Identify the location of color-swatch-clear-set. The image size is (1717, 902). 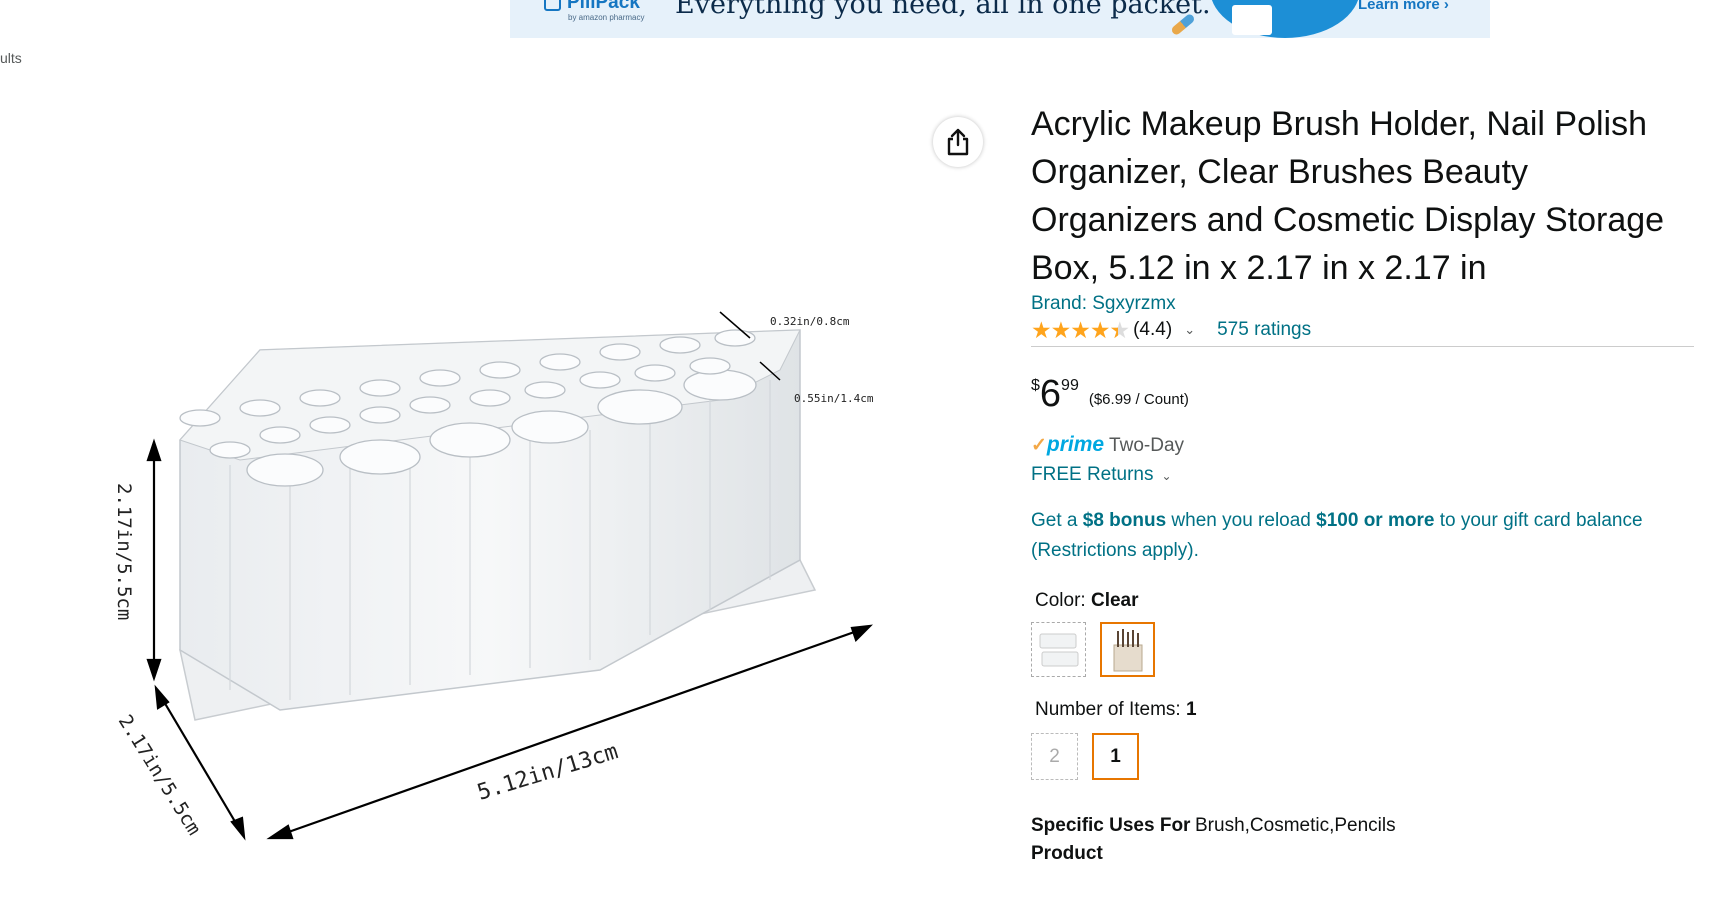
(1058, 649).